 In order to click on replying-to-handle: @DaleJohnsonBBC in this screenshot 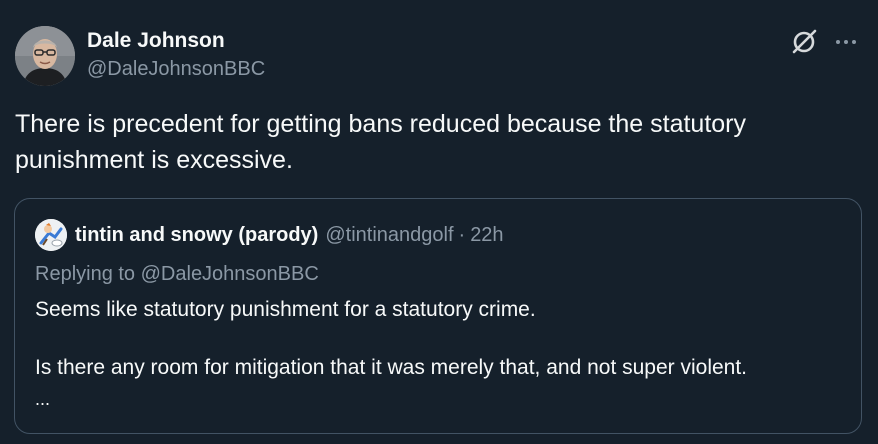, I will do `click(230, 274)`.